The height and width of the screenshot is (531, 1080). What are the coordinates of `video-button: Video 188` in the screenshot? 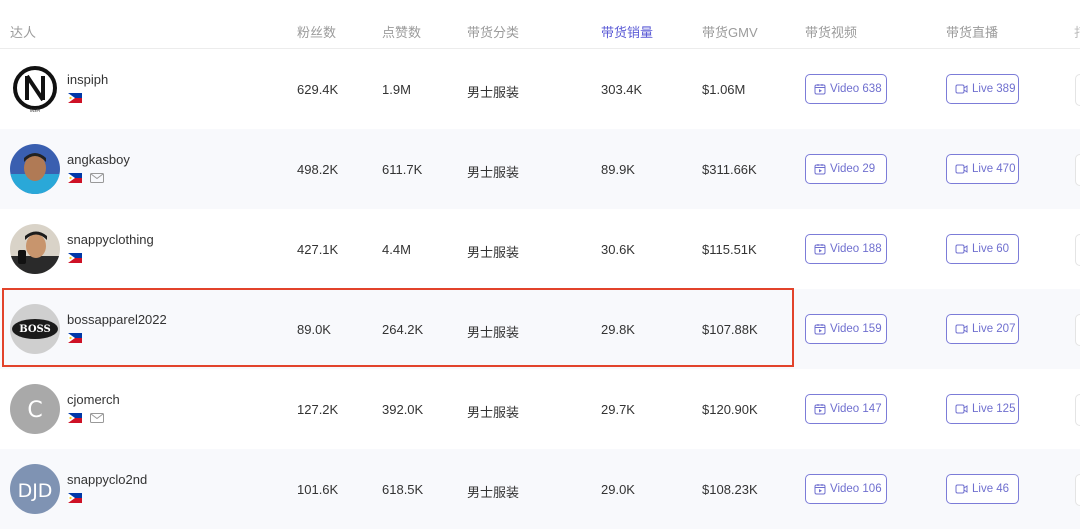 It's located at (846, 249).